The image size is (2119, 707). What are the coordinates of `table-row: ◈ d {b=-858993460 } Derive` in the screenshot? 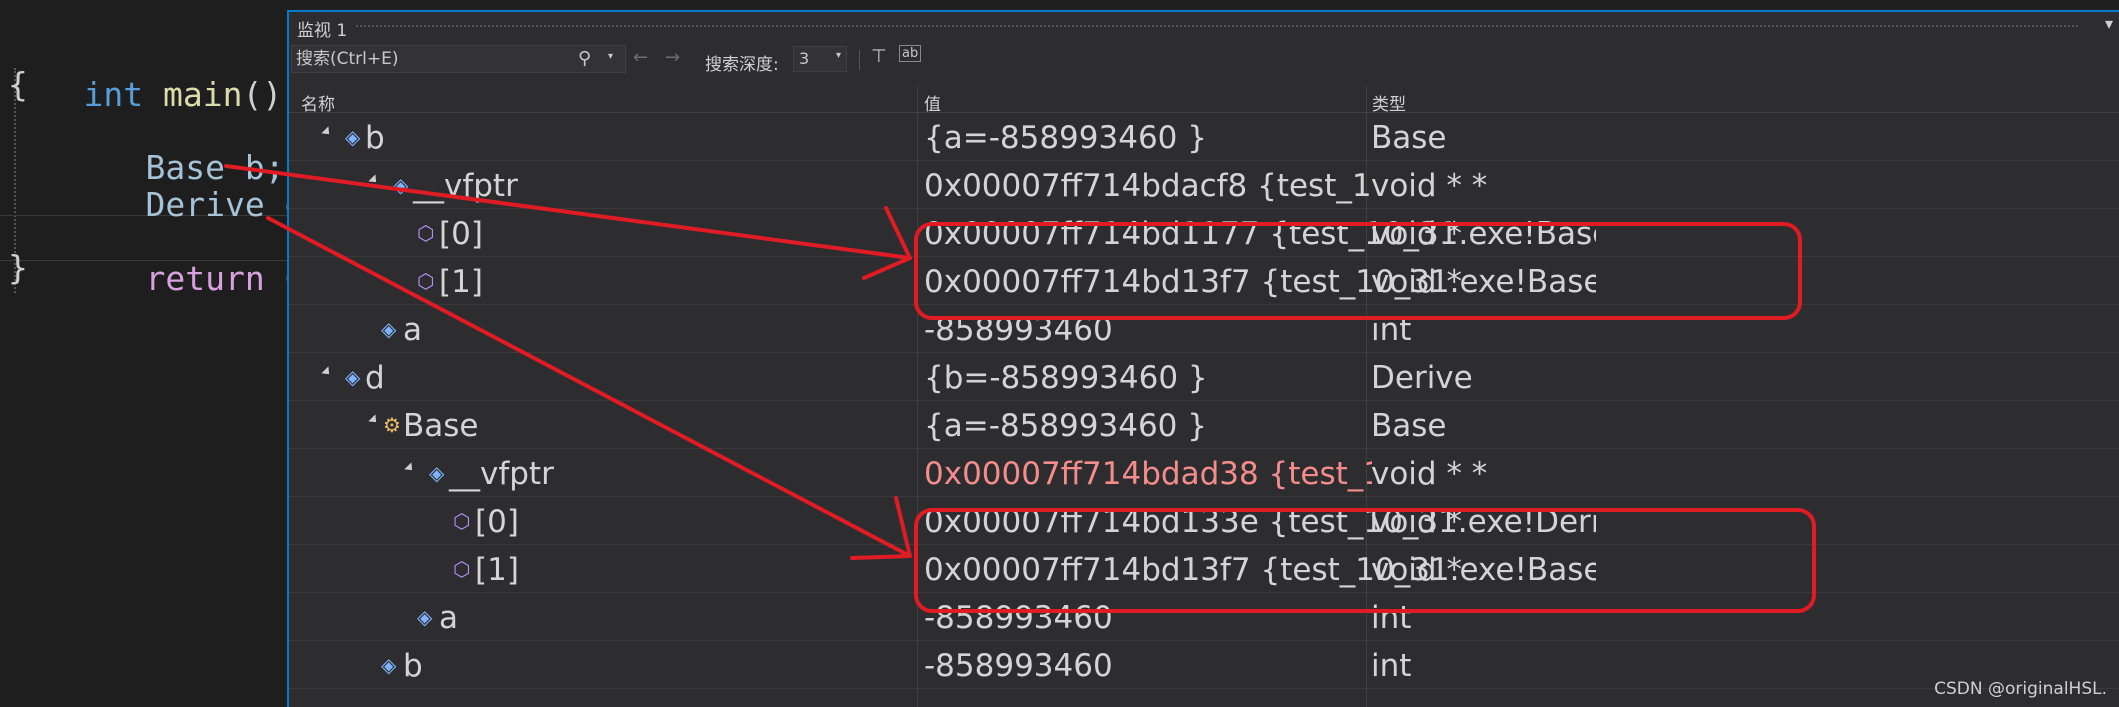 It's located at (1204, 377).